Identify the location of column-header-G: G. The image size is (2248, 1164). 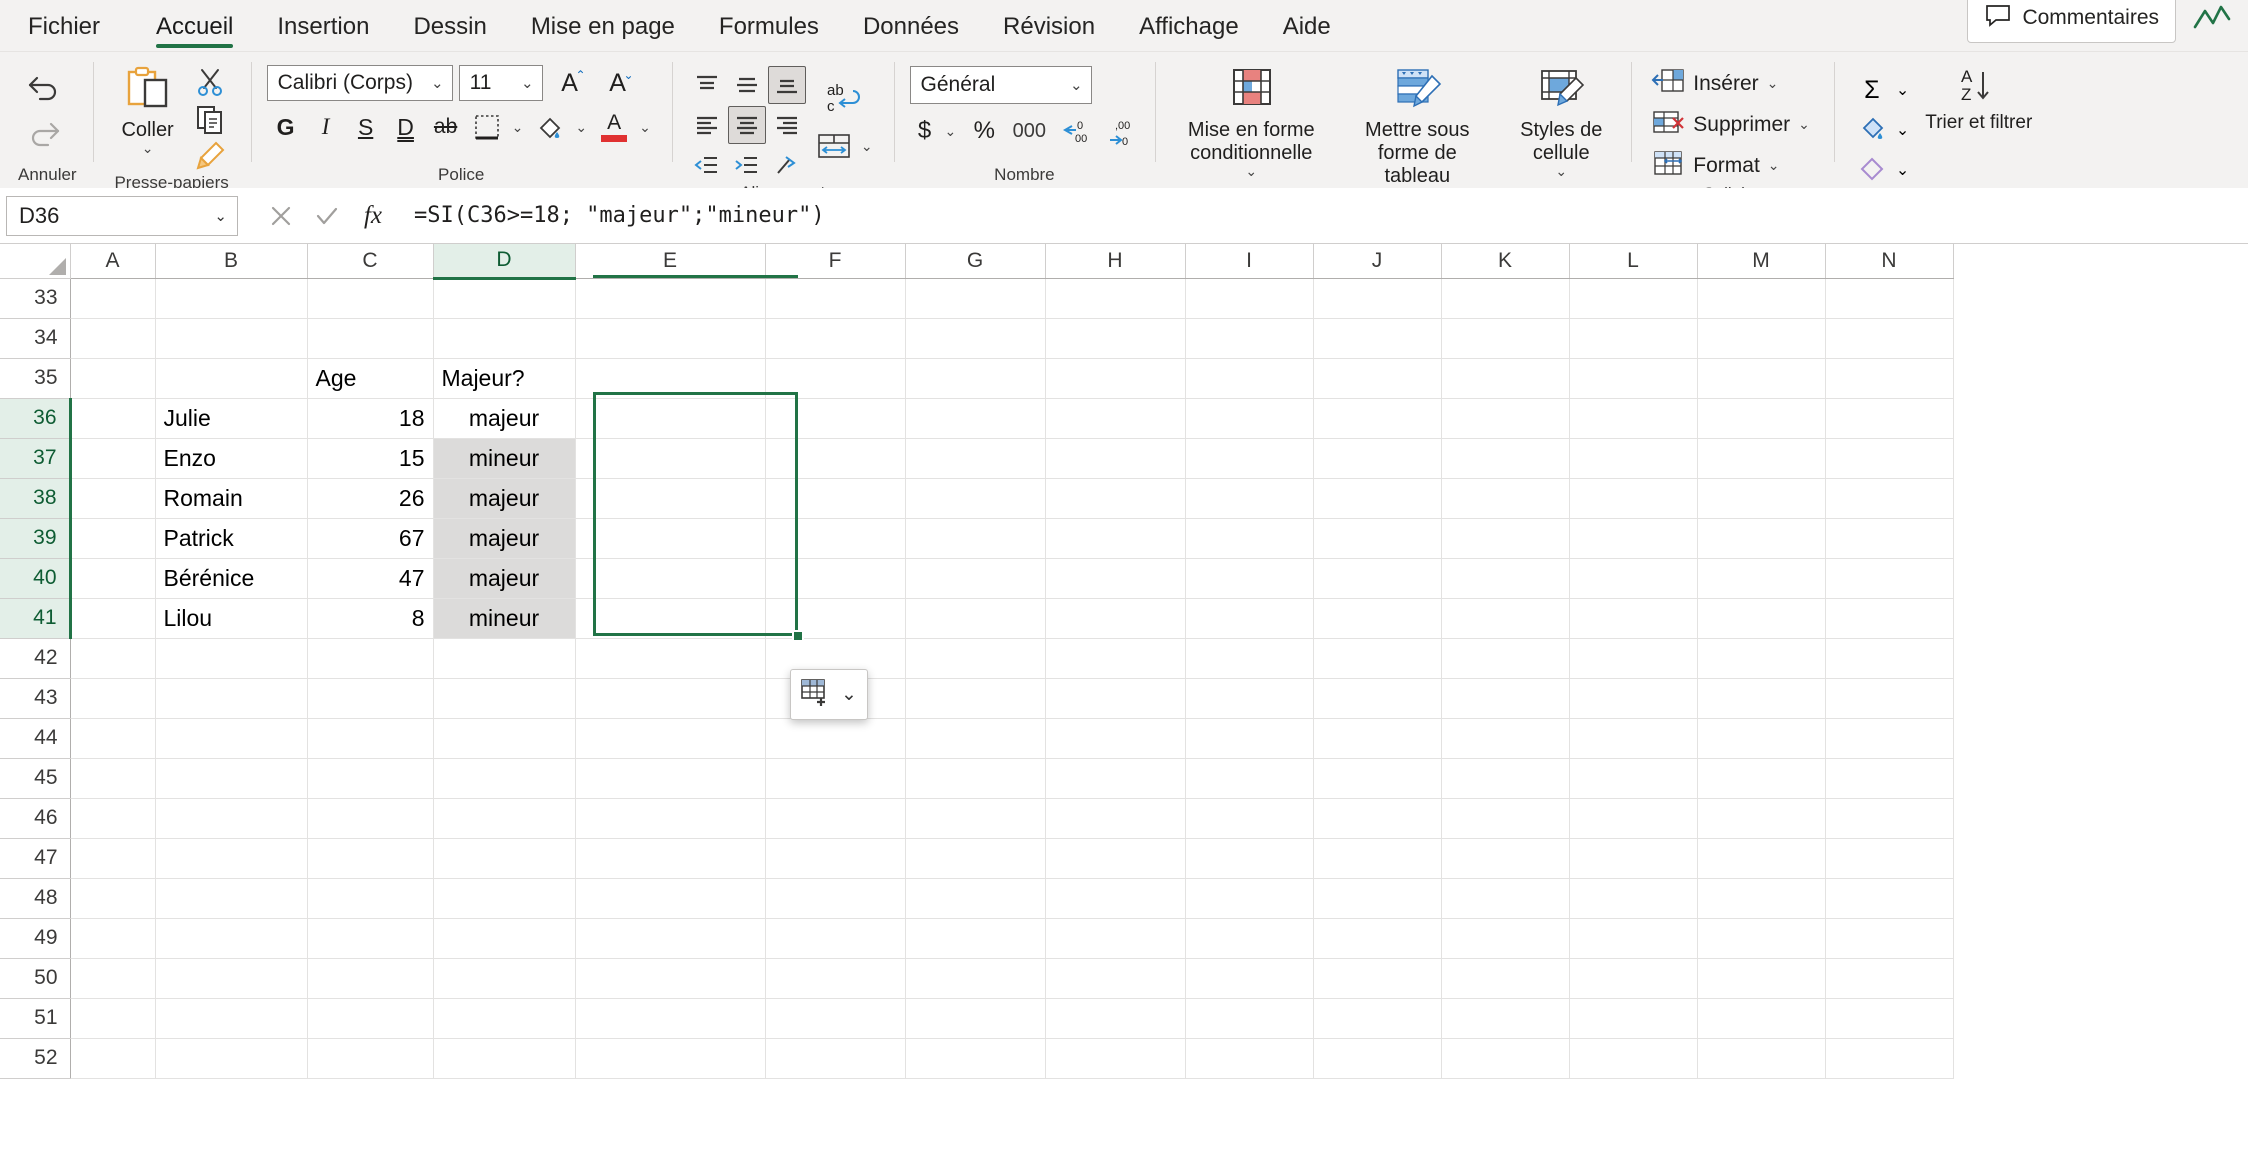
(975, 261).